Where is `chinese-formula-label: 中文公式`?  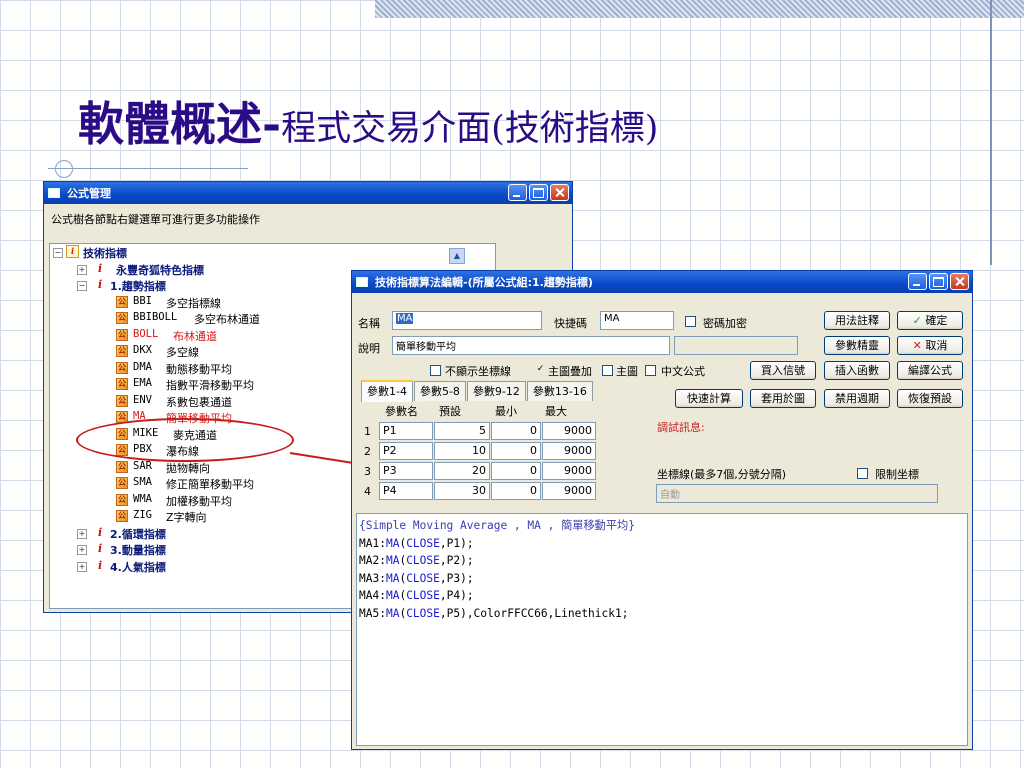
chinese-formula-label: 中文公式 is located at coordinates (683, 371).